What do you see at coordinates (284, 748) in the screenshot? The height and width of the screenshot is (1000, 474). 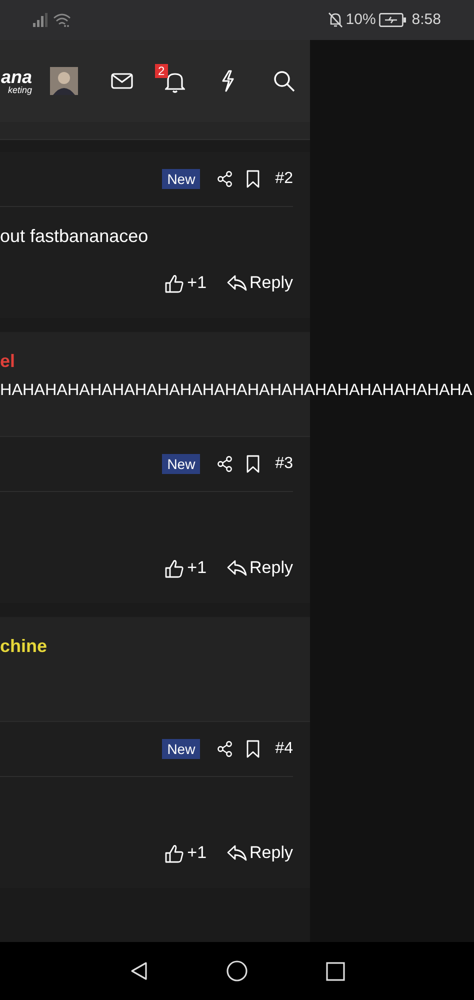 I see `post-number-link: #4` at bounding box center [284, 748].